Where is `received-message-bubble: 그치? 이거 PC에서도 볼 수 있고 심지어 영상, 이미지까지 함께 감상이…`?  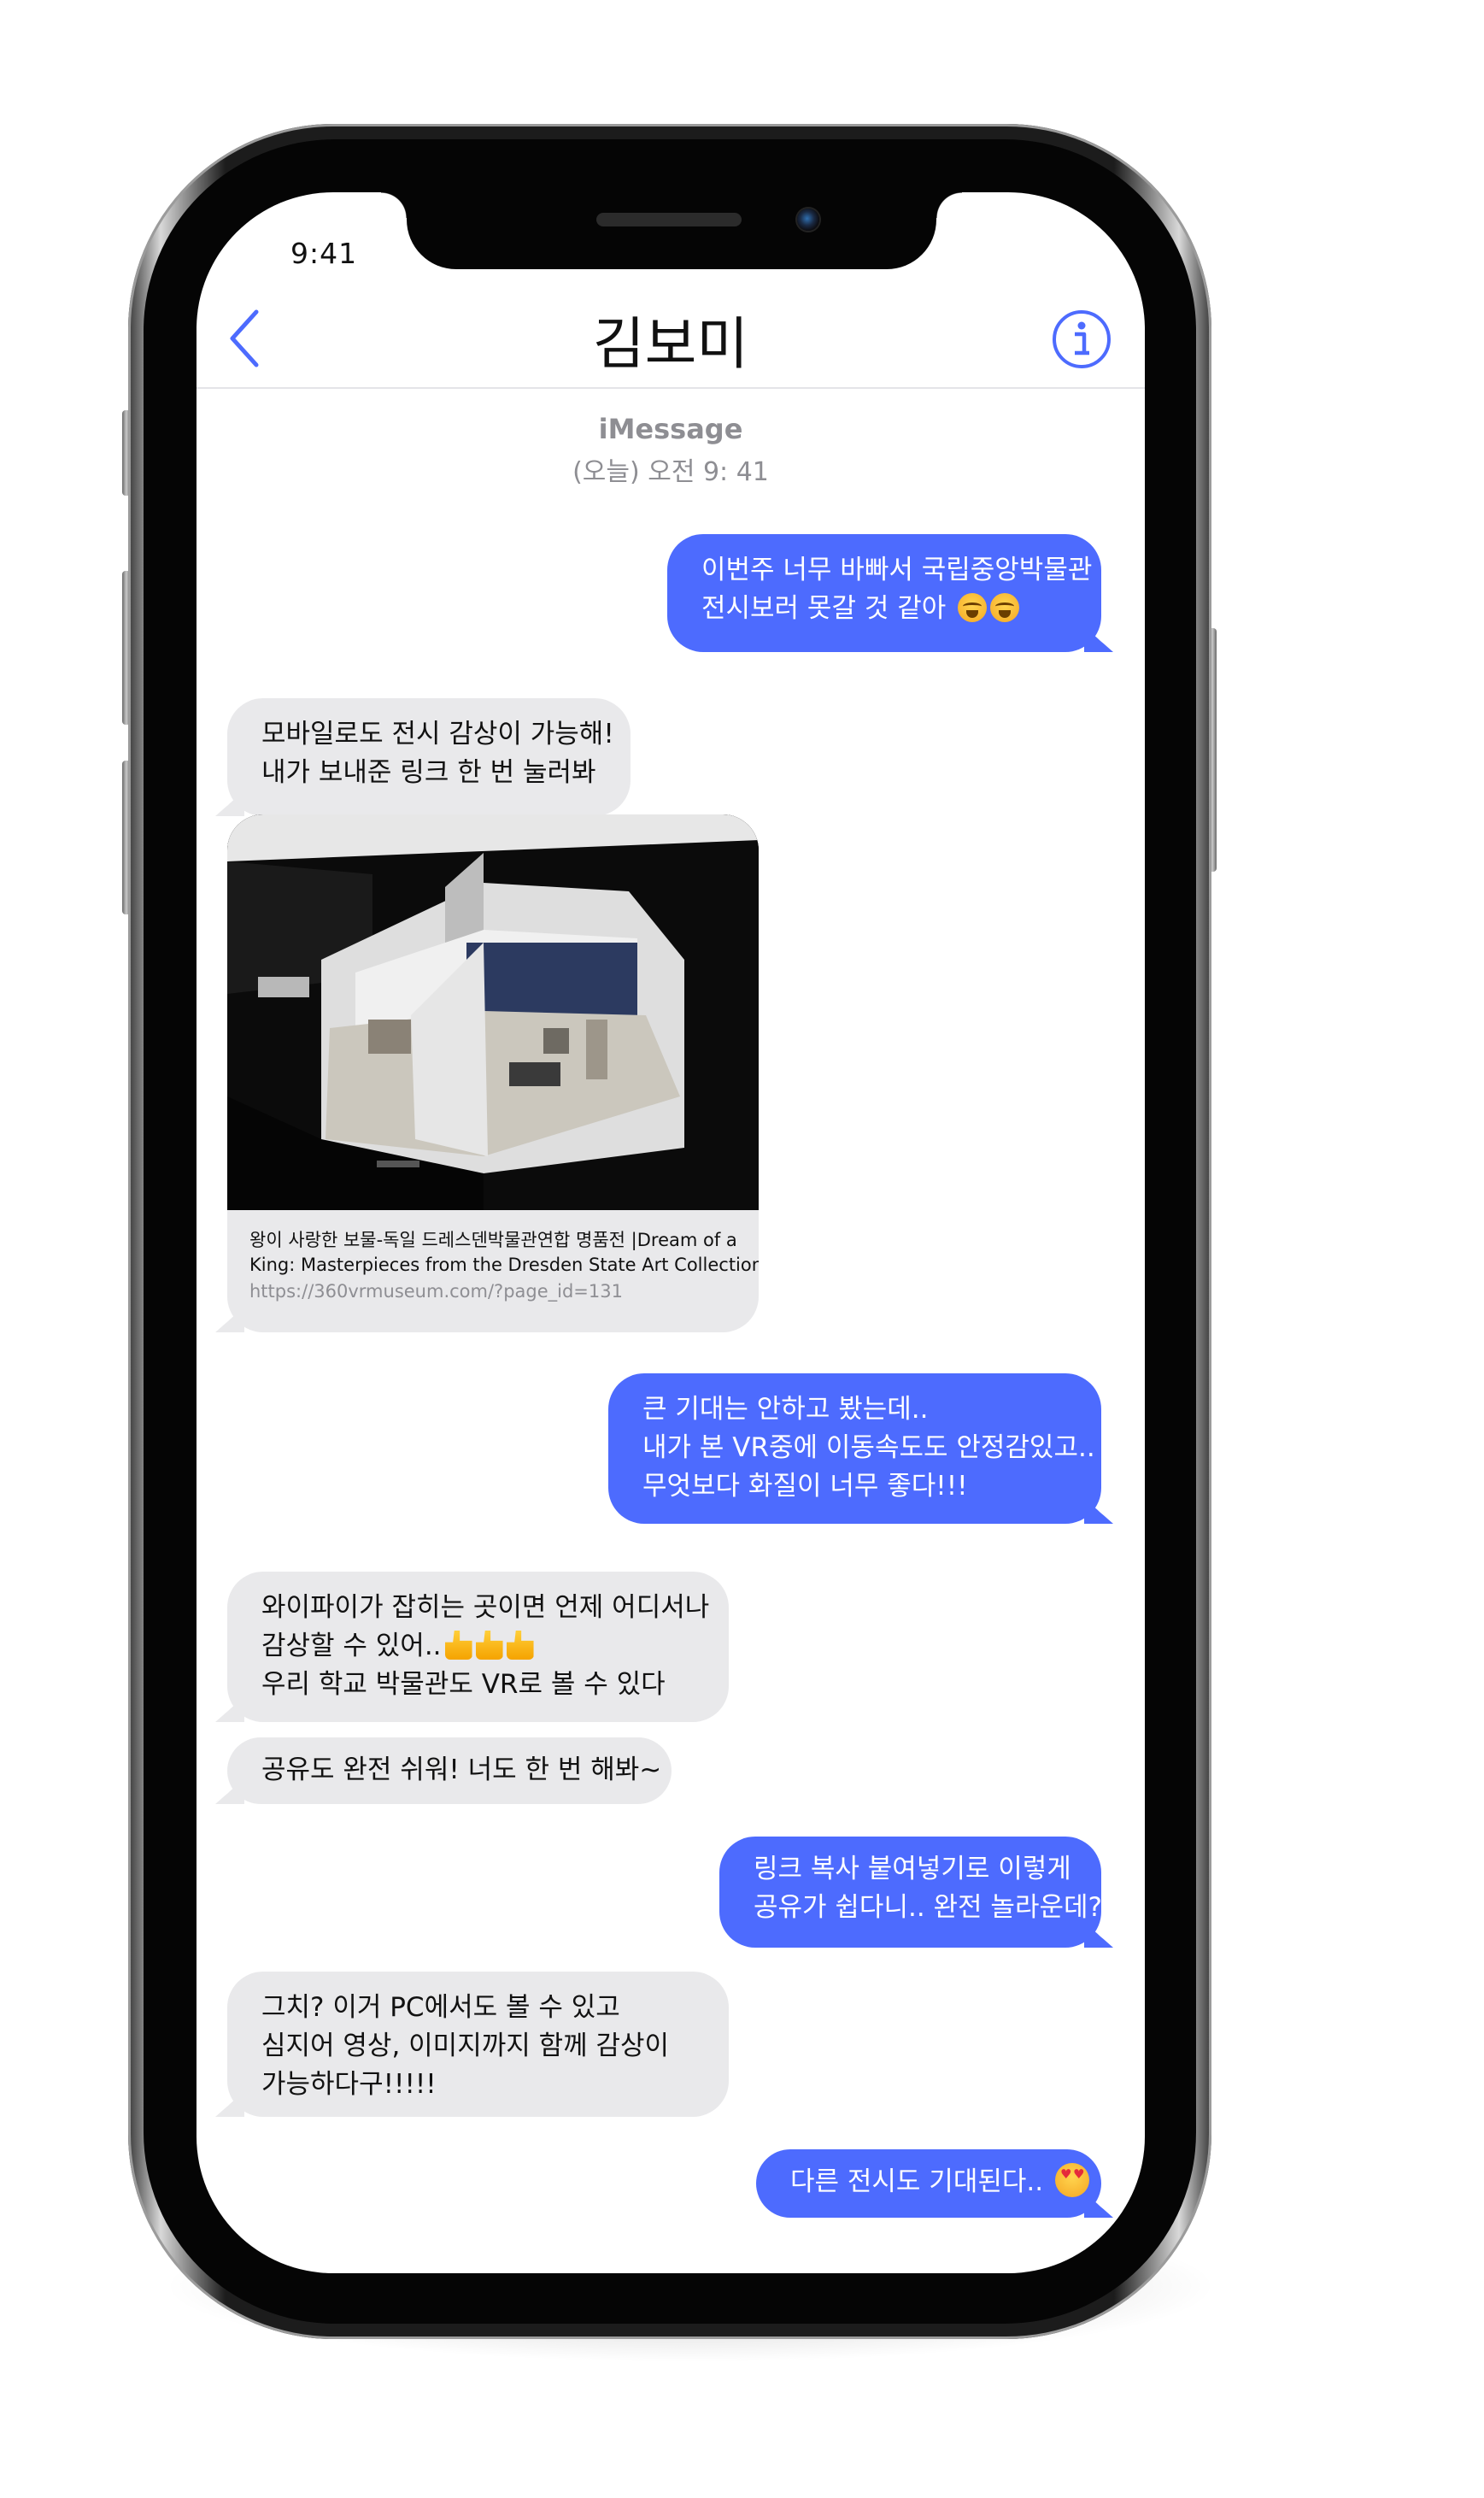 received-message-bubble: 그치? 이거 PC에서도 볼 수 있고 심지어 영상, 이미지까지 함께 감상이… is located at coordinates (478, 2044).